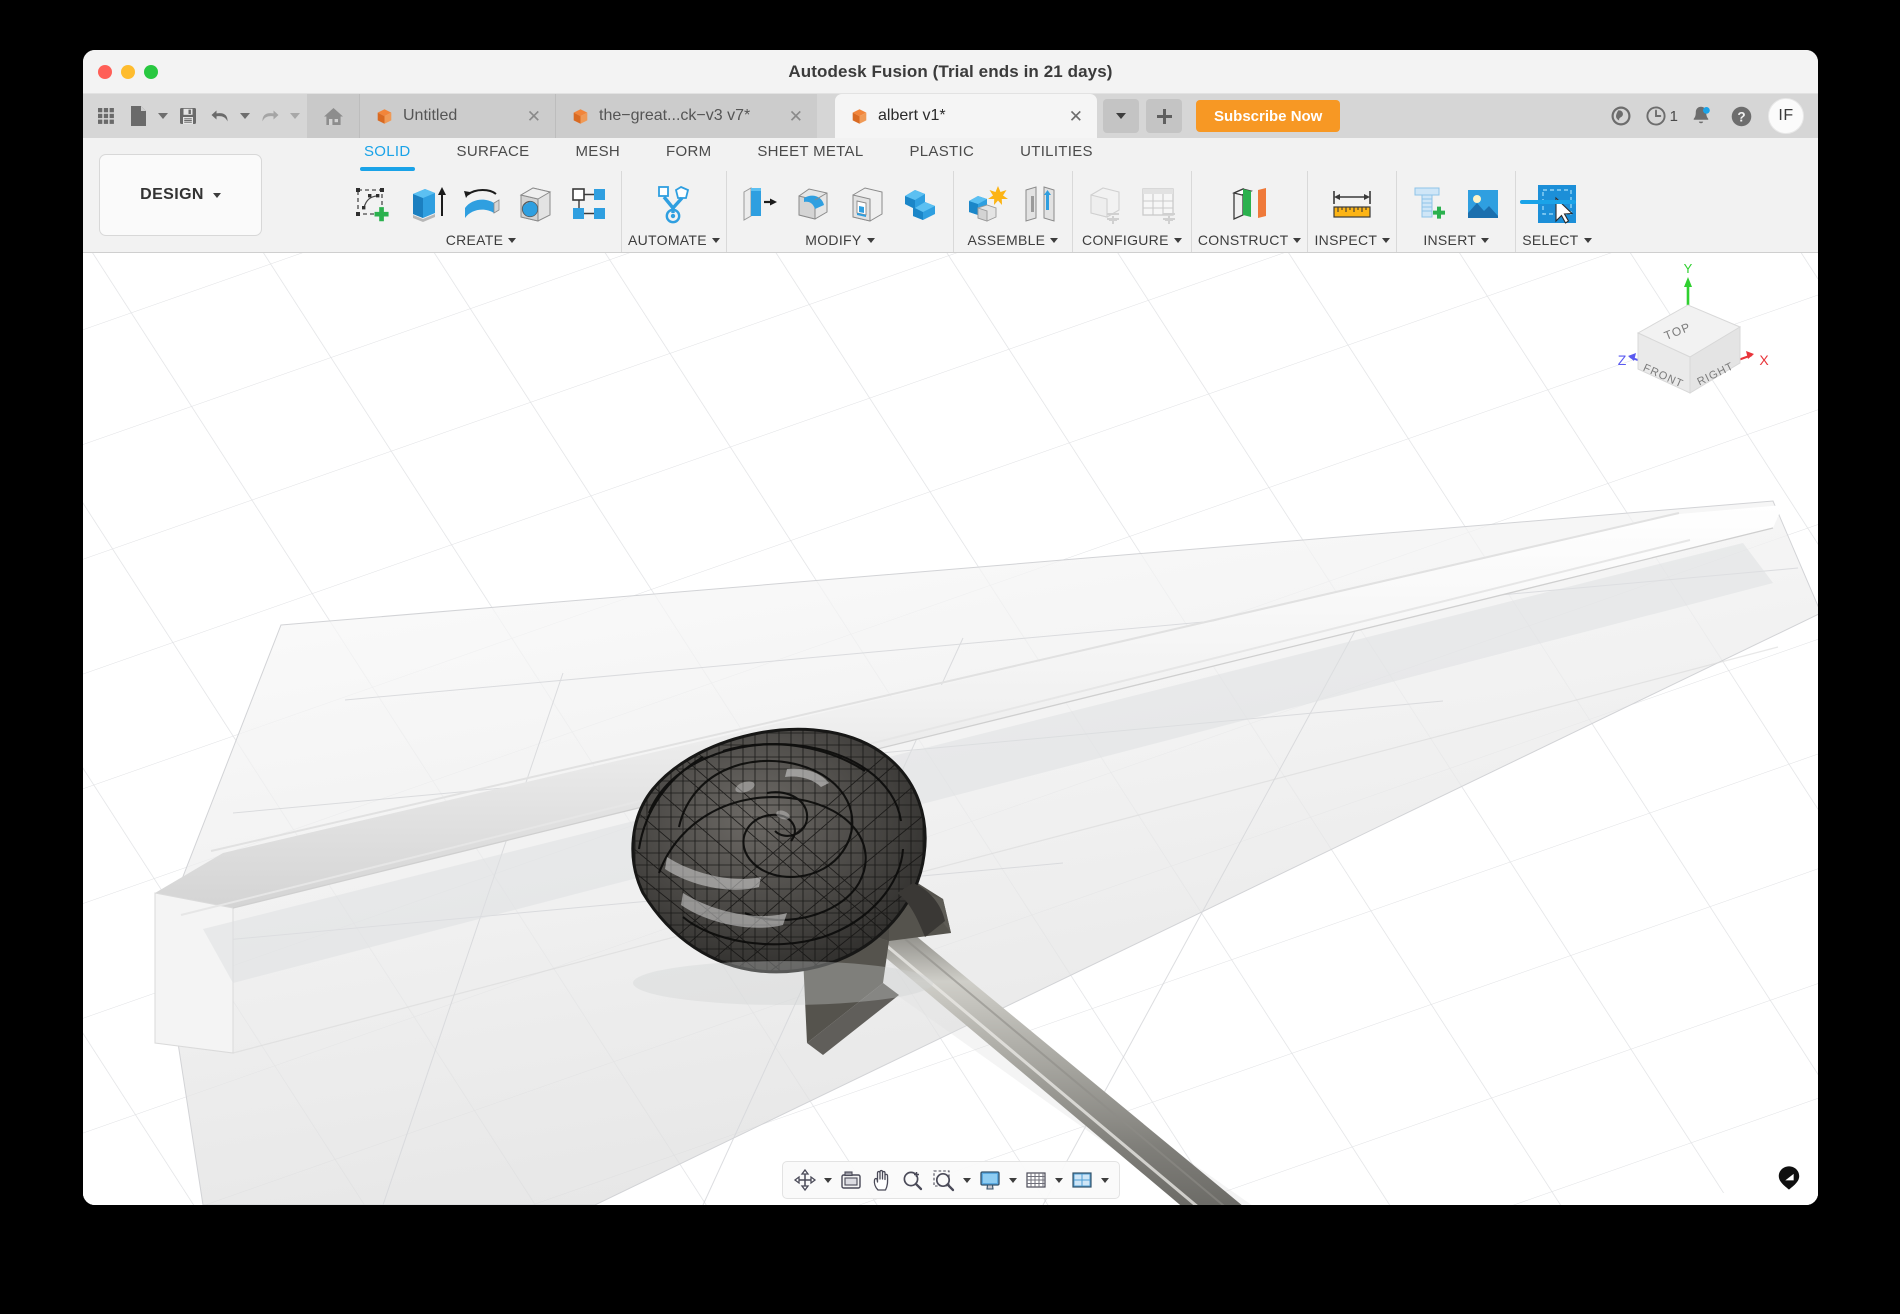 Image resolution: width=1900 pixels, height=1314 pixels. I want to click on grid-snaps-icon, so click(1035, 1180).